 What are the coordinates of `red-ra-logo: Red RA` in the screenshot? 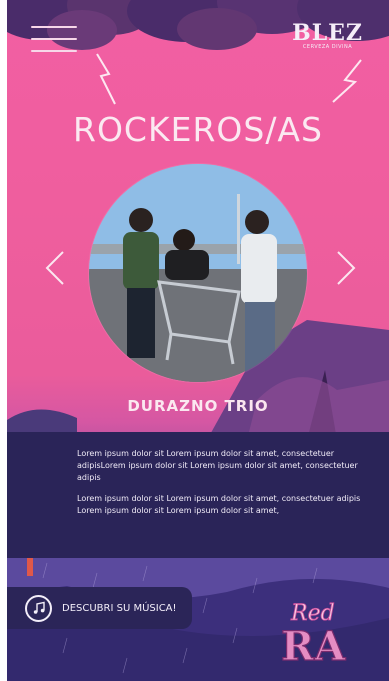 It's located at (313, 634).